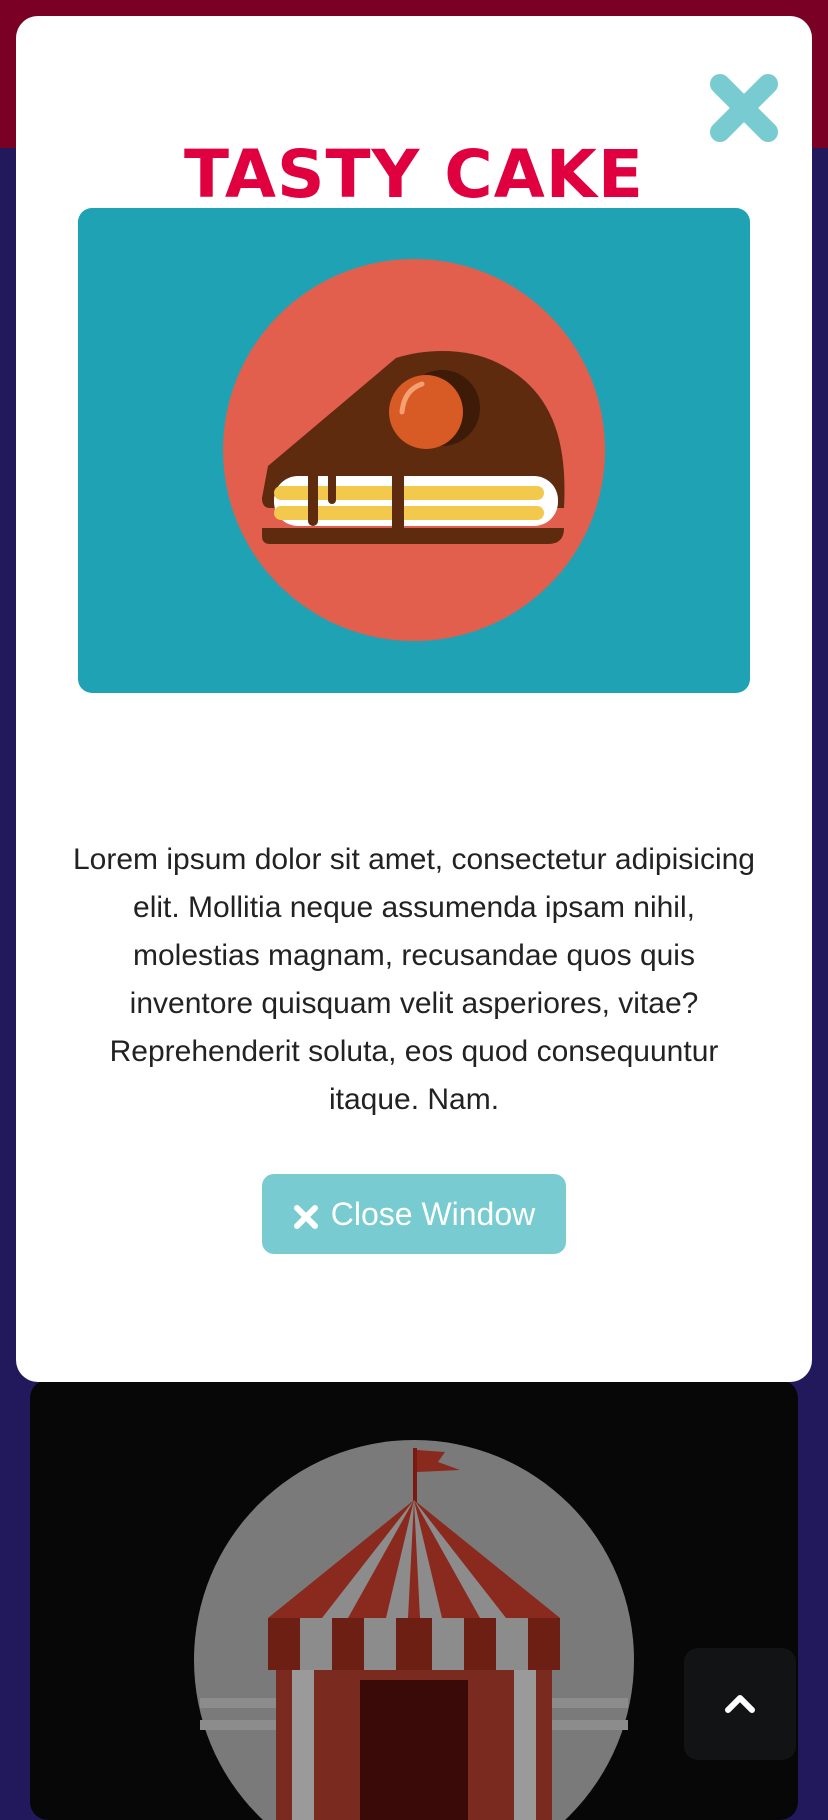 This screenshot has width=828, height=1820. I want to click on close-window-button: Close Window, so click(414, 1214).